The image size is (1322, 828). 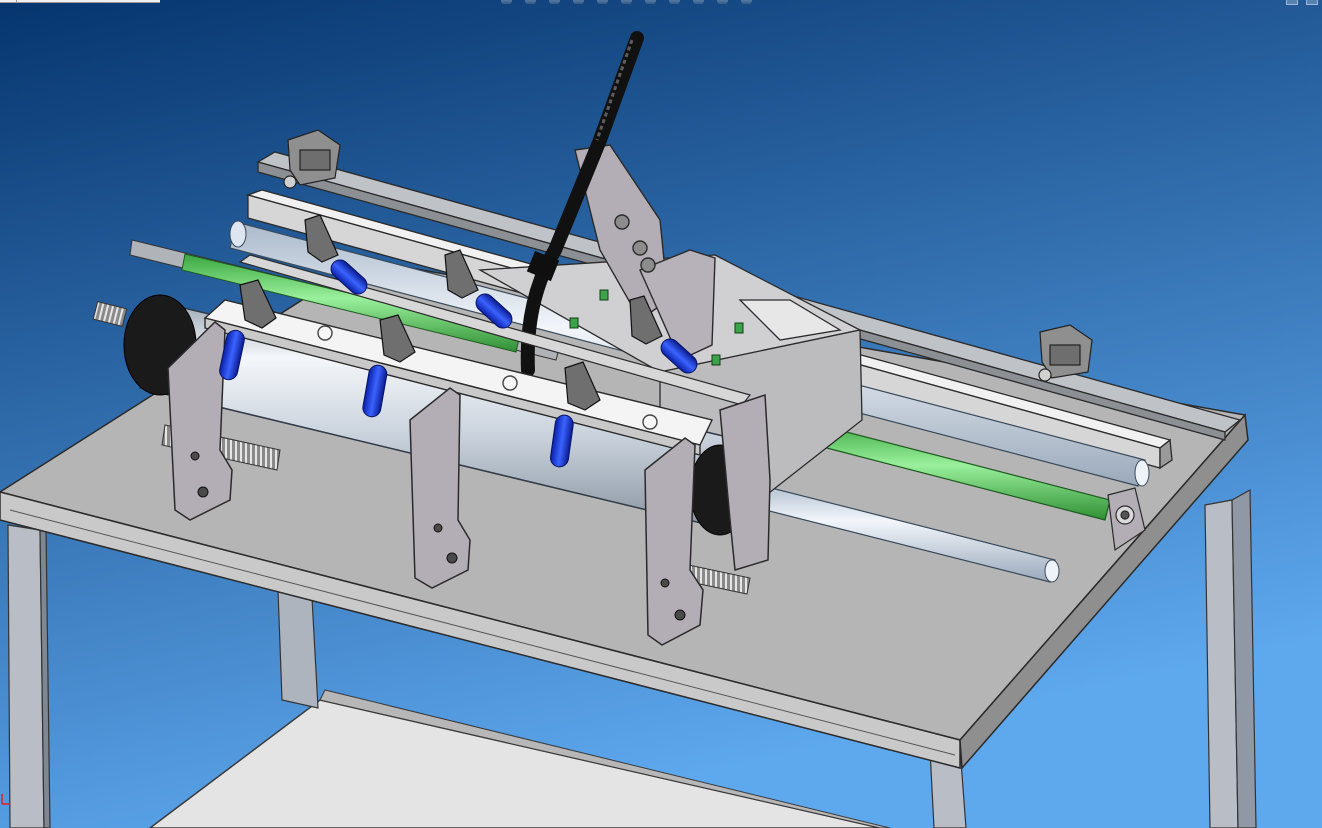 I want to click on view-orientation-icon, so click(x=603, y=2).